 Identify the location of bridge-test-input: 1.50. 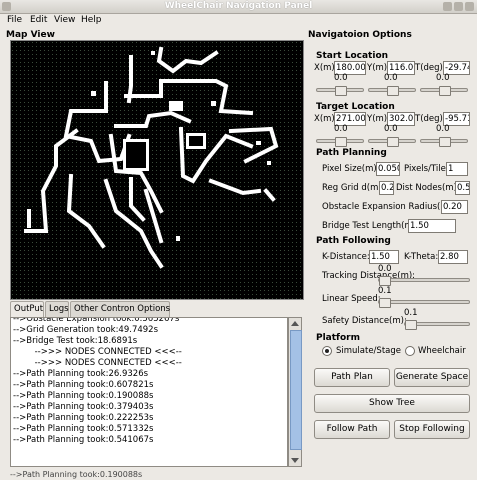
(432, 226).